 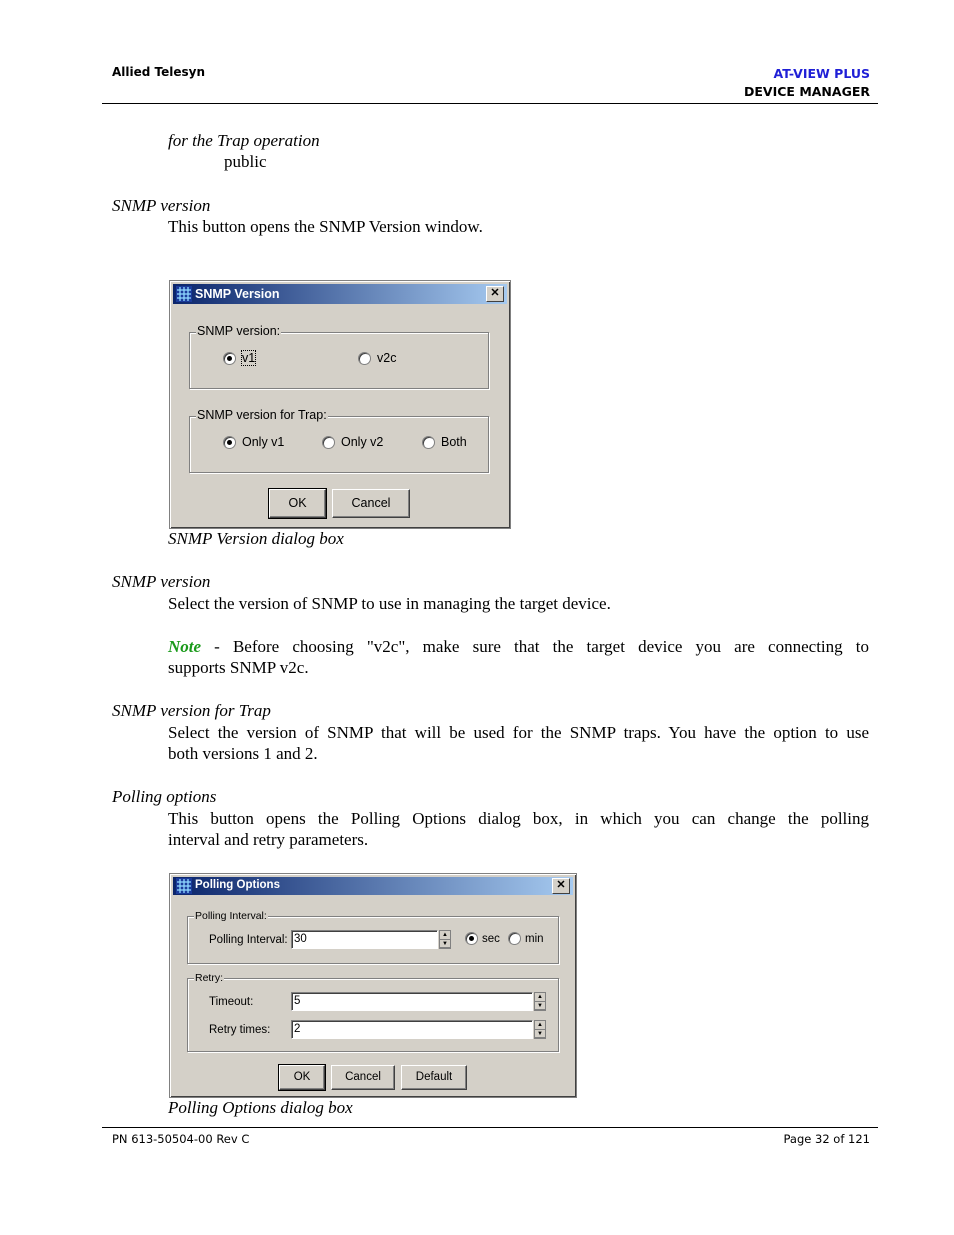 What do you see at coordinates (256, 538) in the screenshot?
I see `snmp-caption: SNMP Version dialog box` at bounding box center [256, 538].